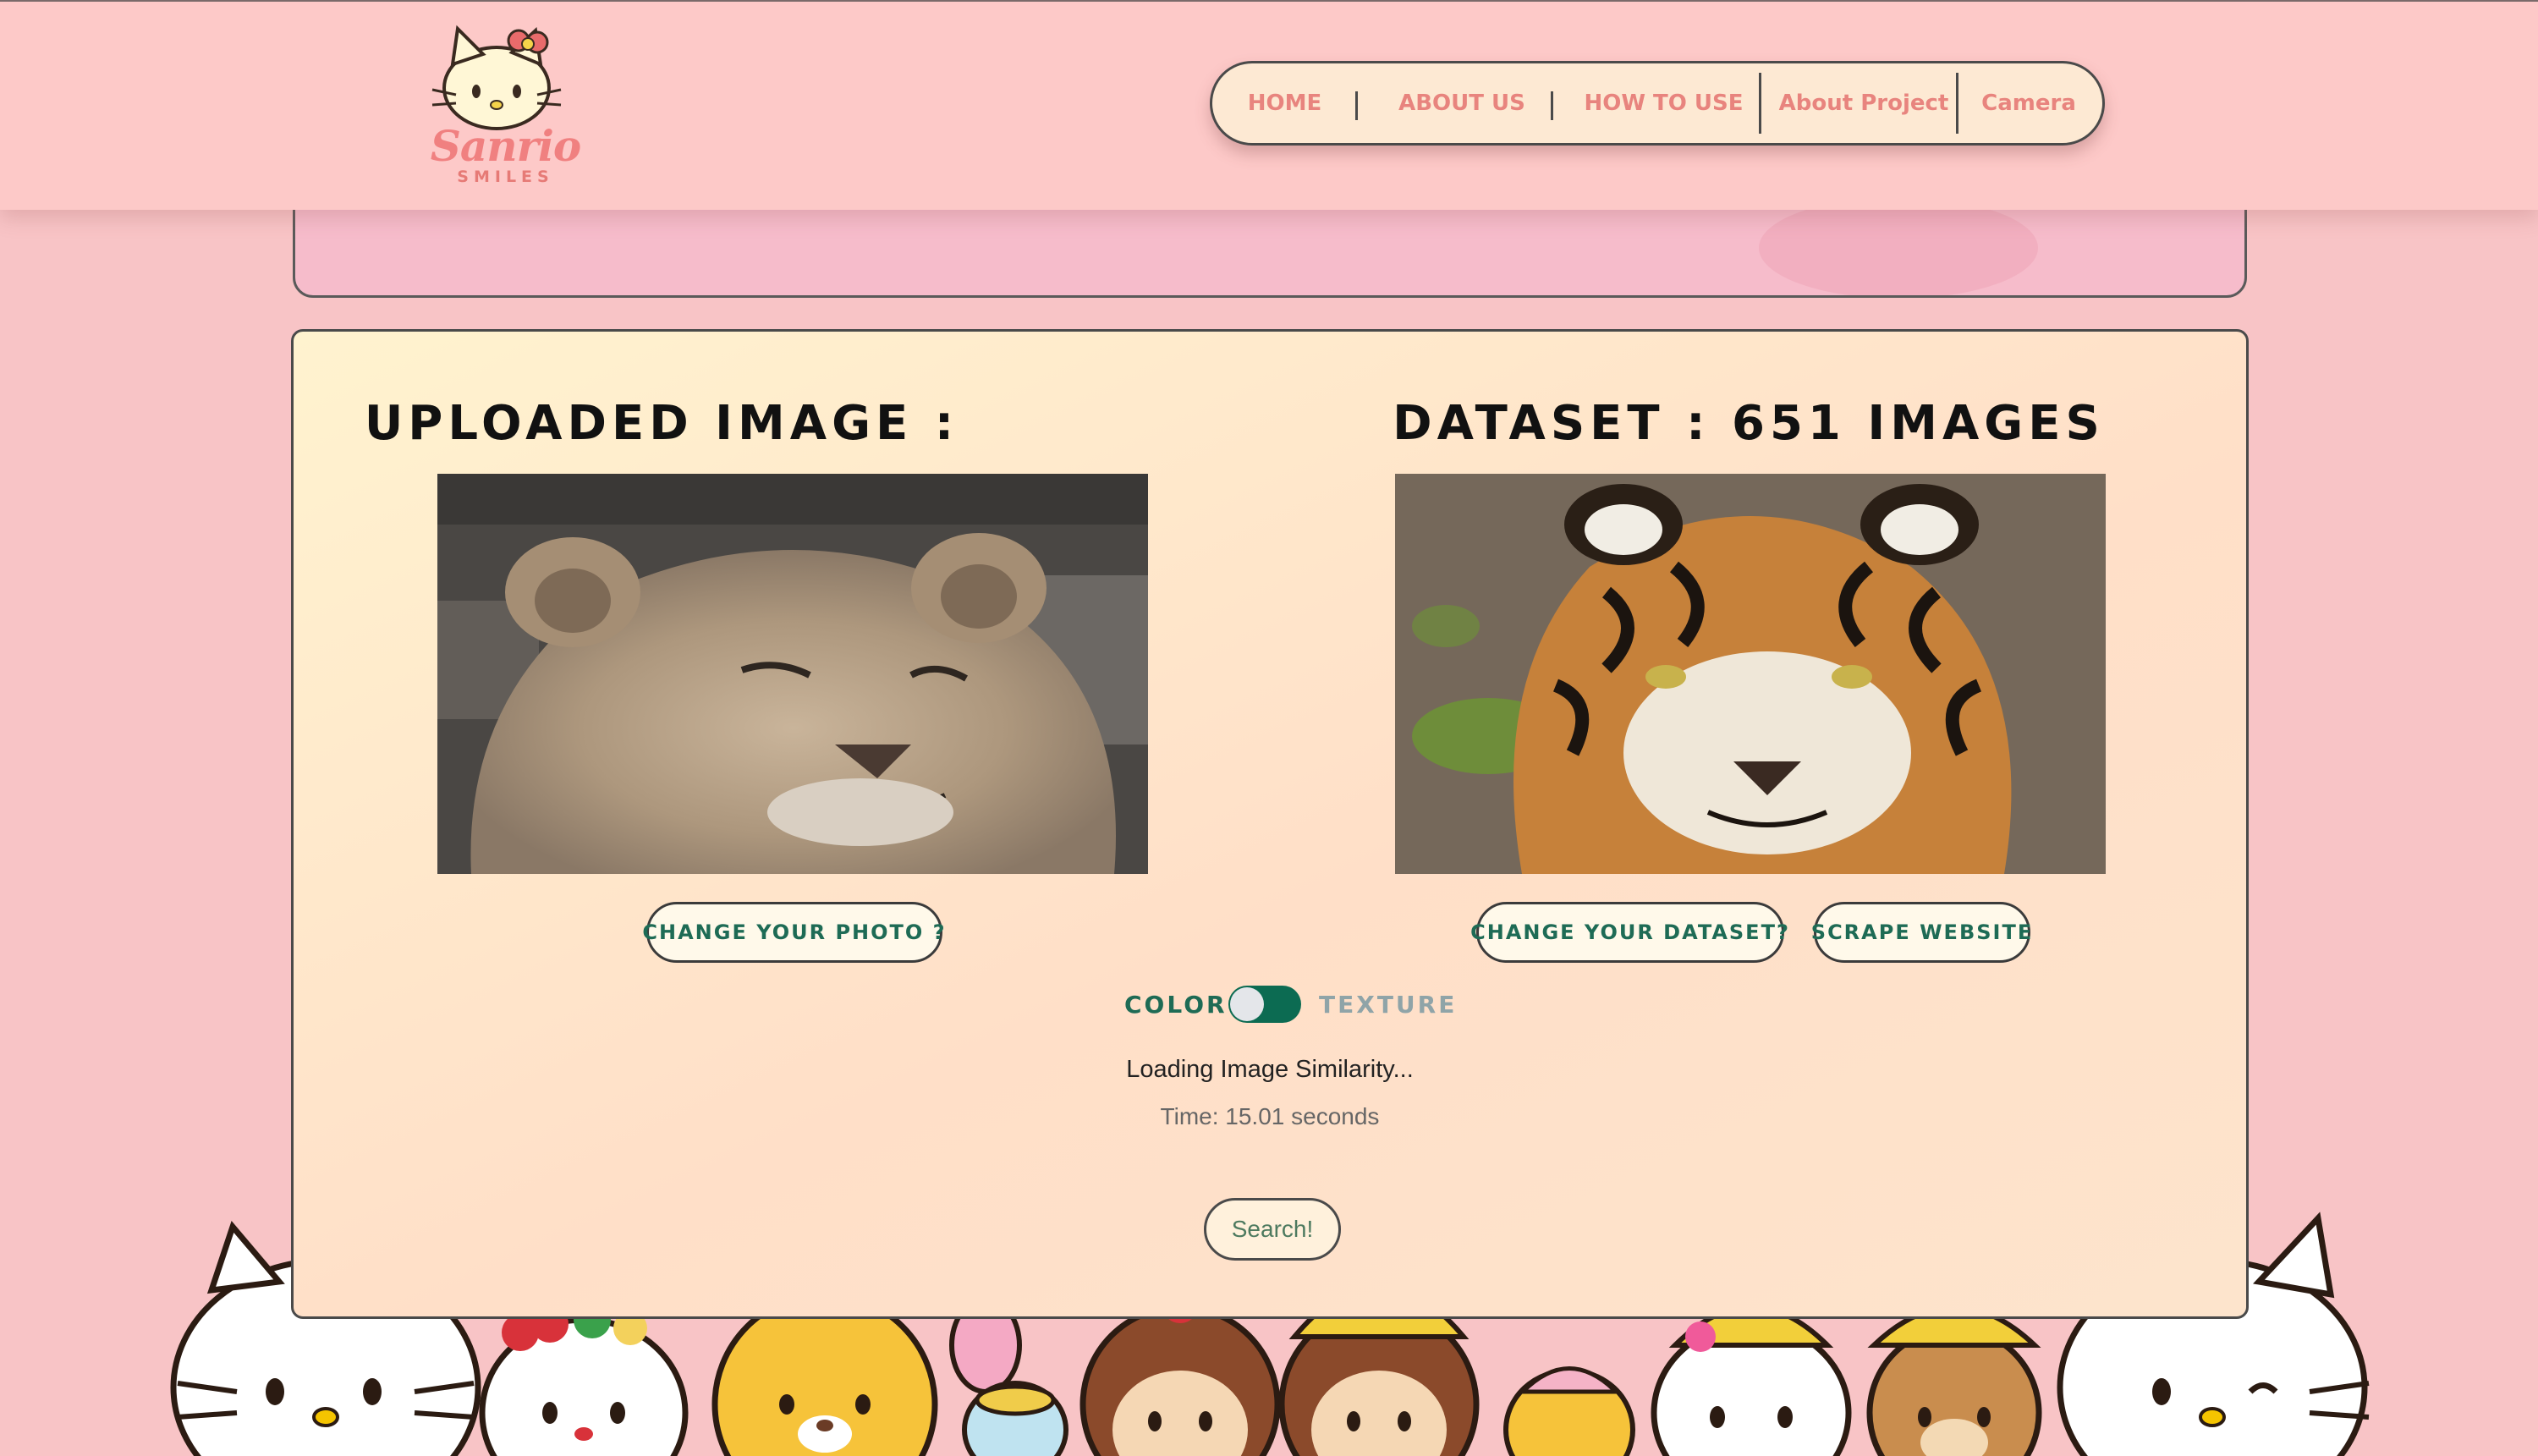 Image resolution: width=2538 pixels, height=1456 pixels. I want to click on feature-toggle-row: COLOR TEXTURE, so click(1270, 1004).